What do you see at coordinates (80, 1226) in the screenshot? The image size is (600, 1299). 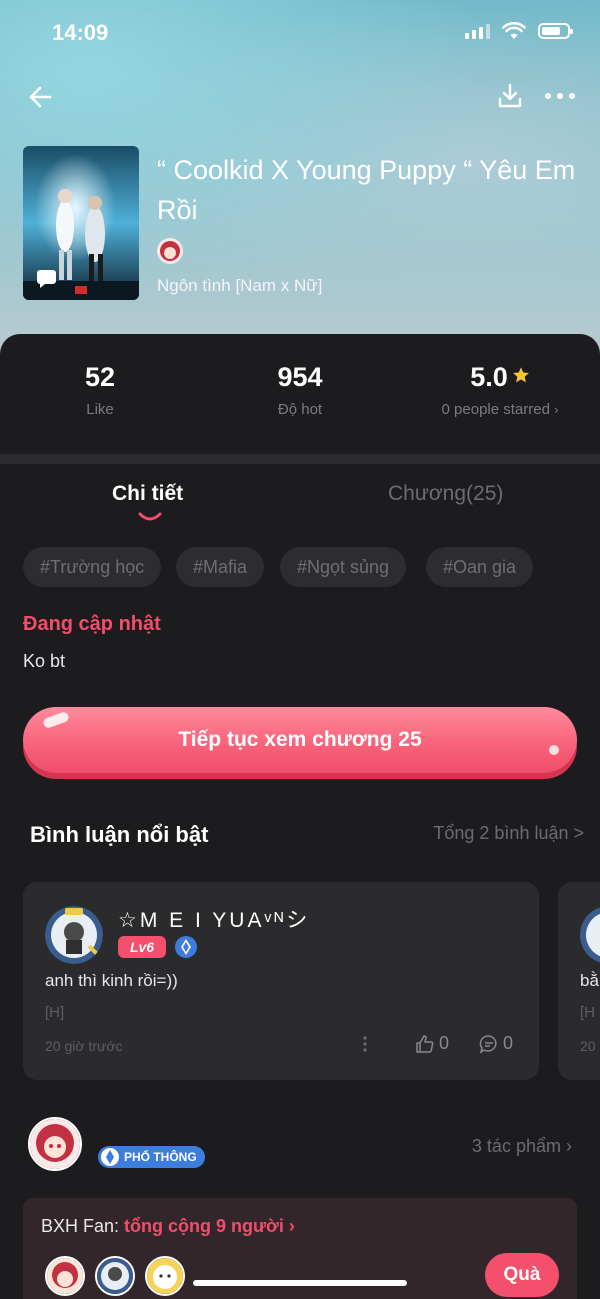 I see `fan-label-text: BXH Fan:` at bounding box center [80, 1226].